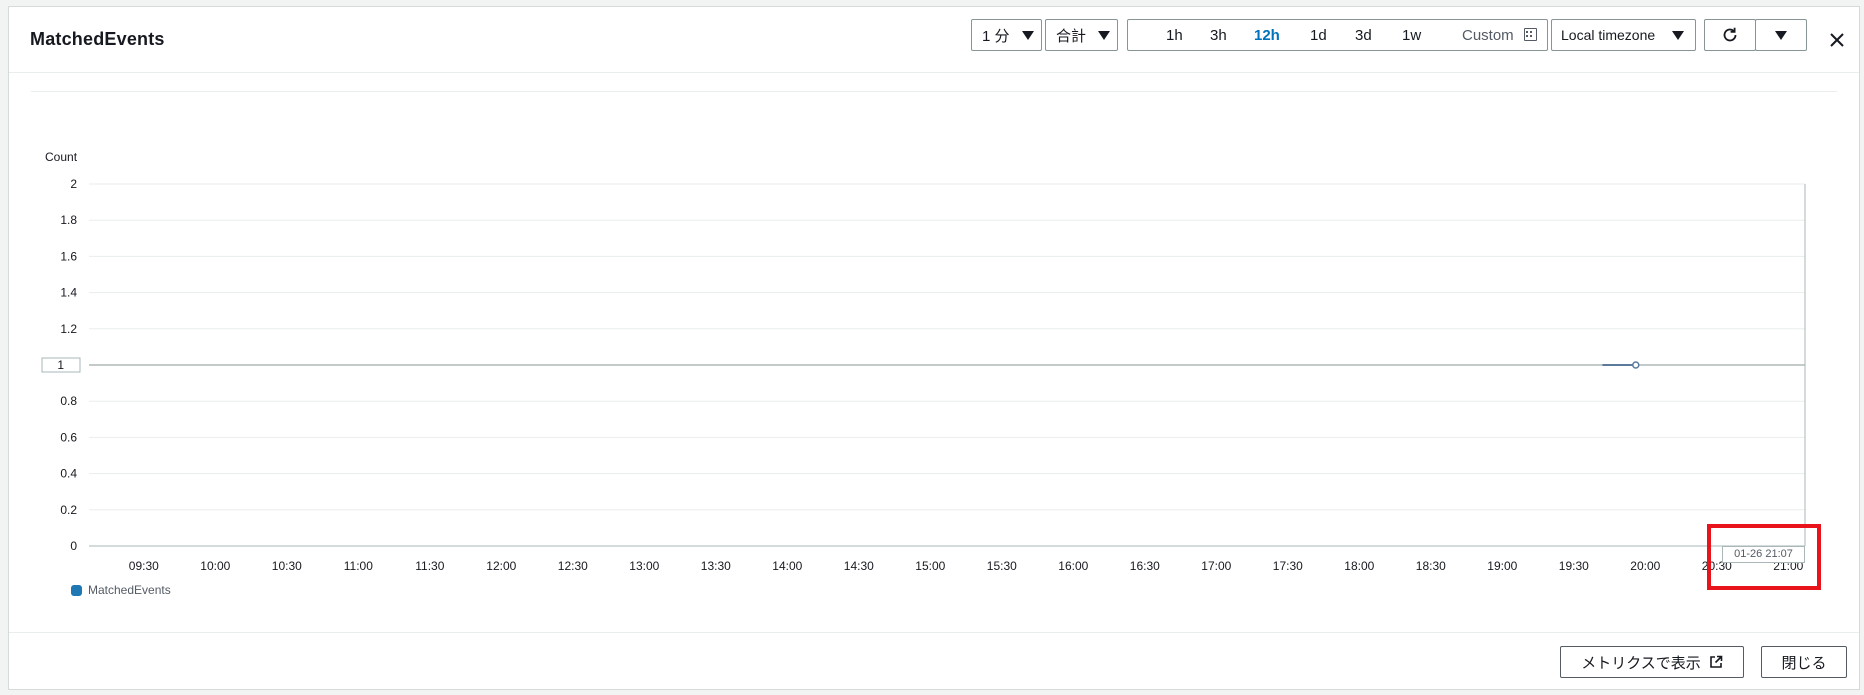 The width and height of the screenshot is (1864, 695). I want to click on y-tick-label: 1.8, so click(68, 220).